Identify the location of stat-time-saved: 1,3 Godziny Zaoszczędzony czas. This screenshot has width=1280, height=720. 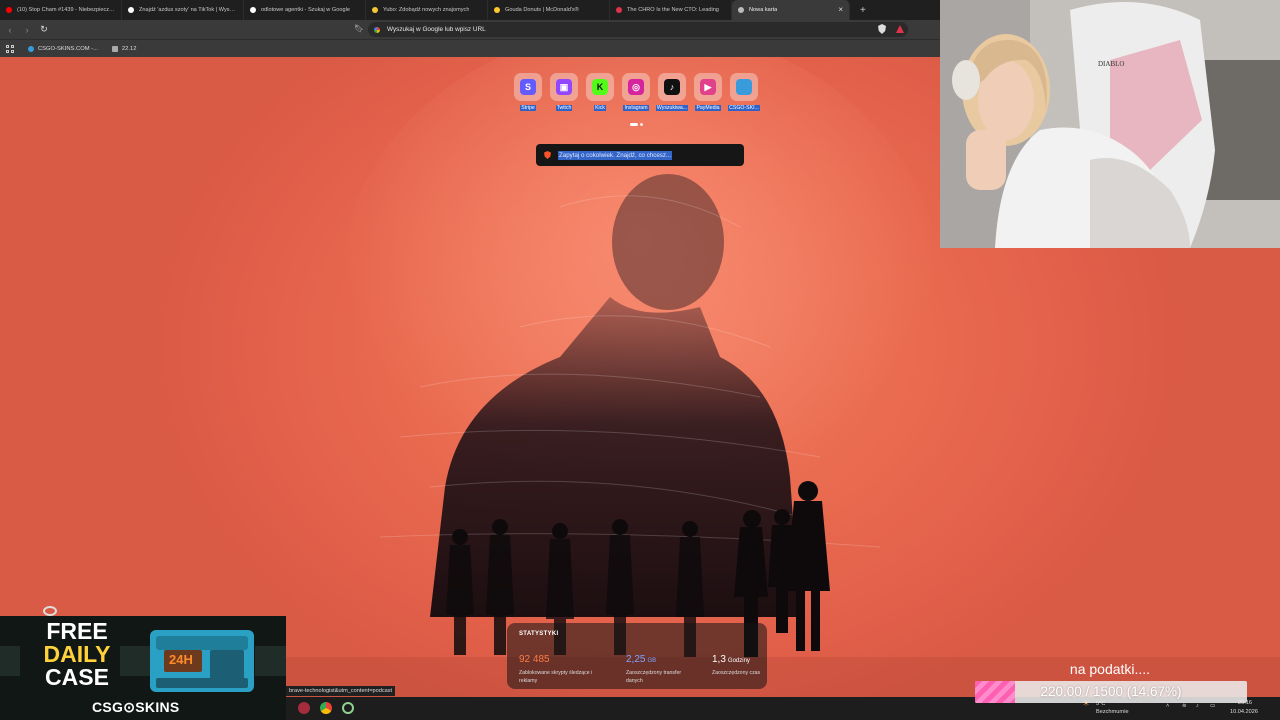
(737, 663).